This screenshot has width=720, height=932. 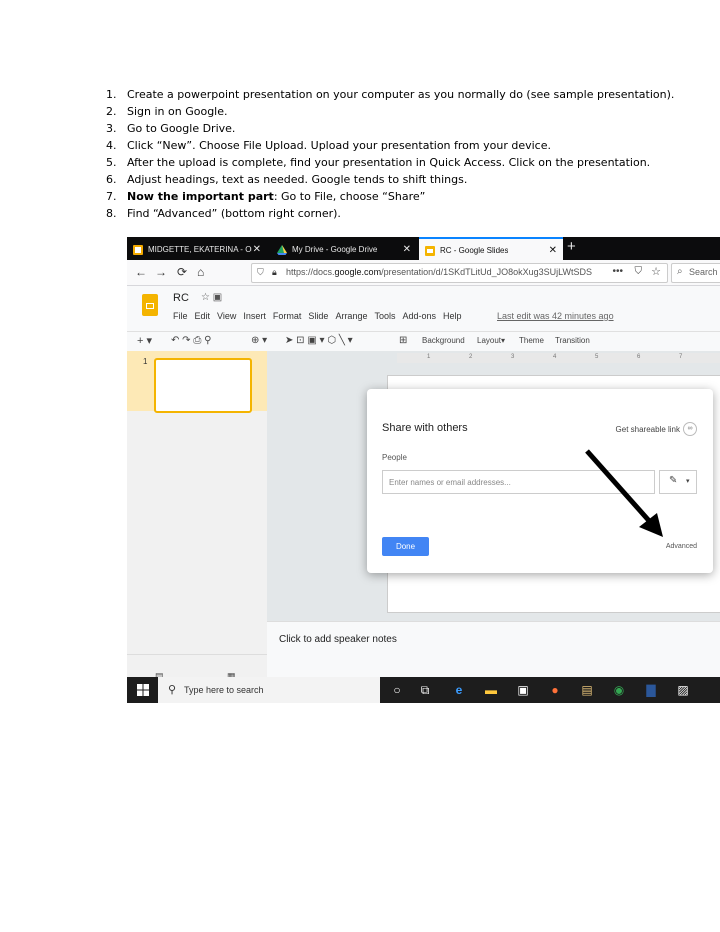 What do you see at coordinates (425, 690) in the screenshot?
I see `task-view-icon: ⧉` at bounding box center [425, 690].